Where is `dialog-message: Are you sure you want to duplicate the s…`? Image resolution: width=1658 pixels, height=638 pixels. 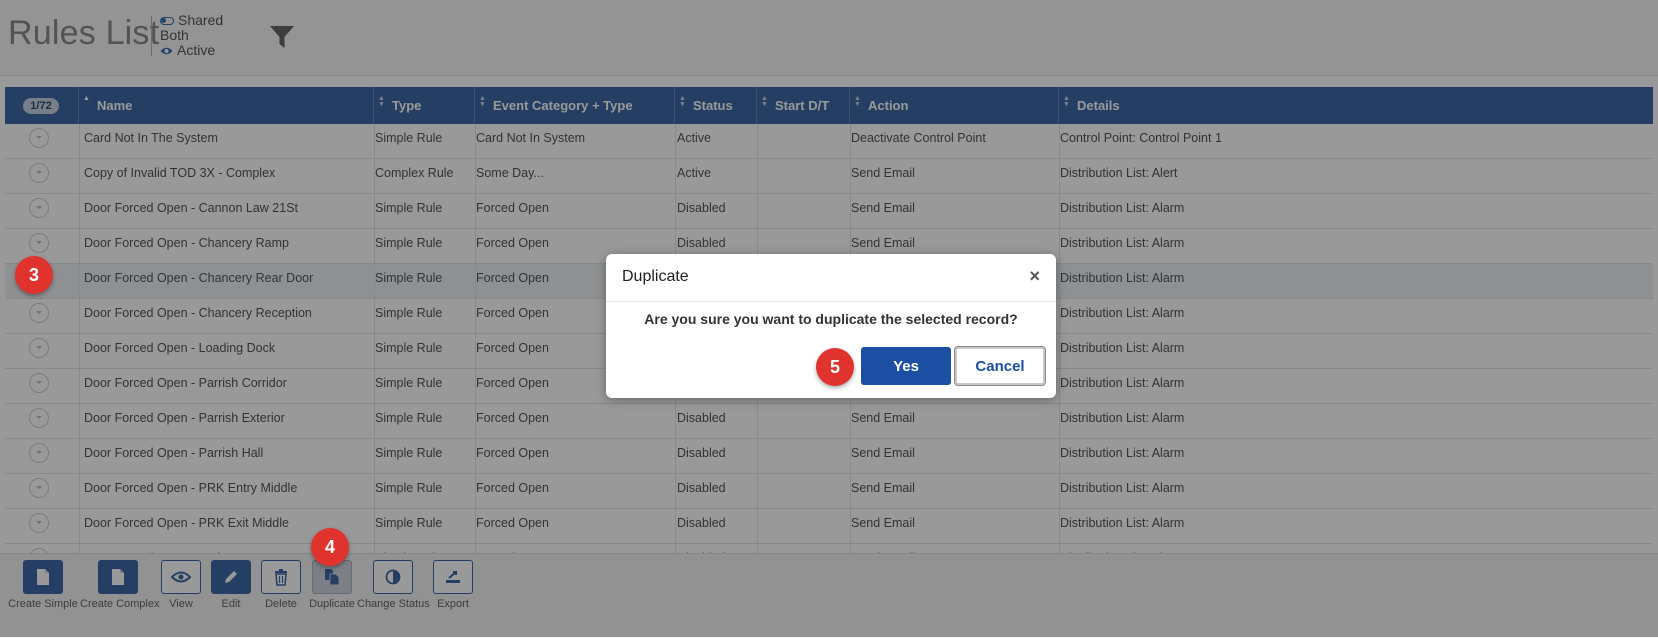
dialog-message: Are you sure you want to duplicate the s… is located at coordinates (831, 319).